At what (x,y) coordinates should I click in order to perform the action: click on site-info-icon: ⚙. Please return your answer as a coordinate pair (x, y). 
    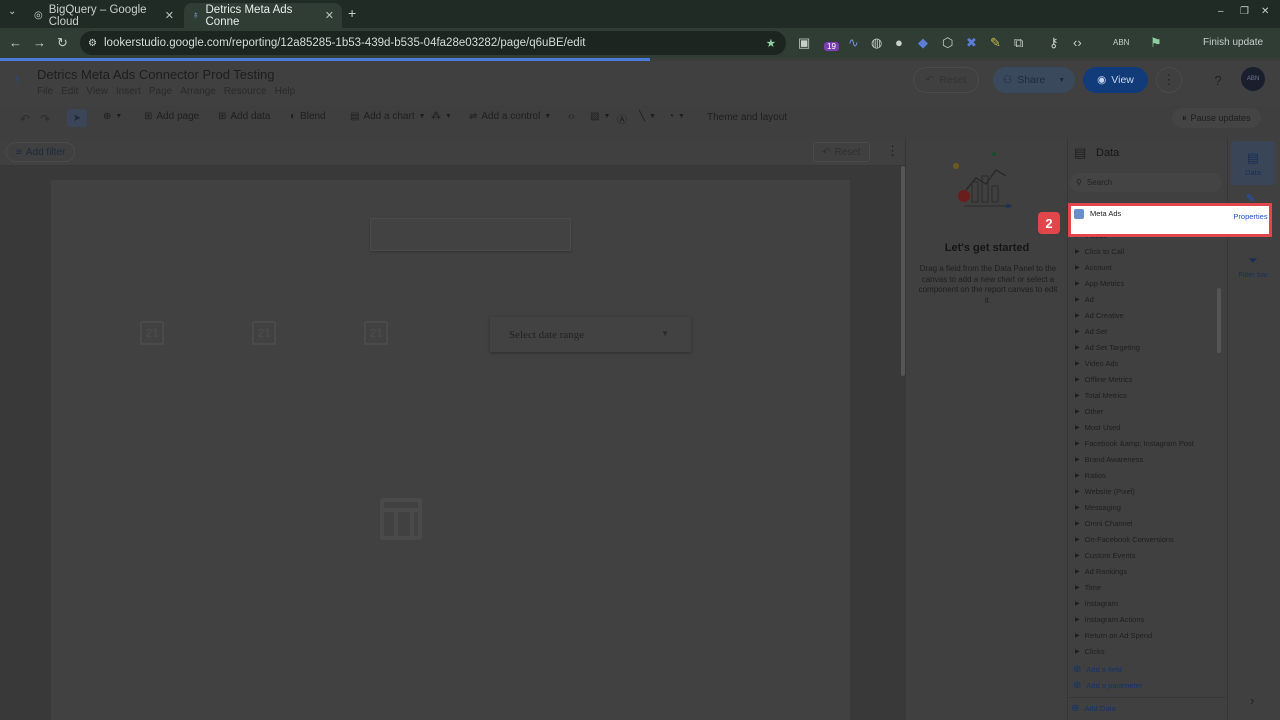
    Looking at the image, I should click on (92, 43).